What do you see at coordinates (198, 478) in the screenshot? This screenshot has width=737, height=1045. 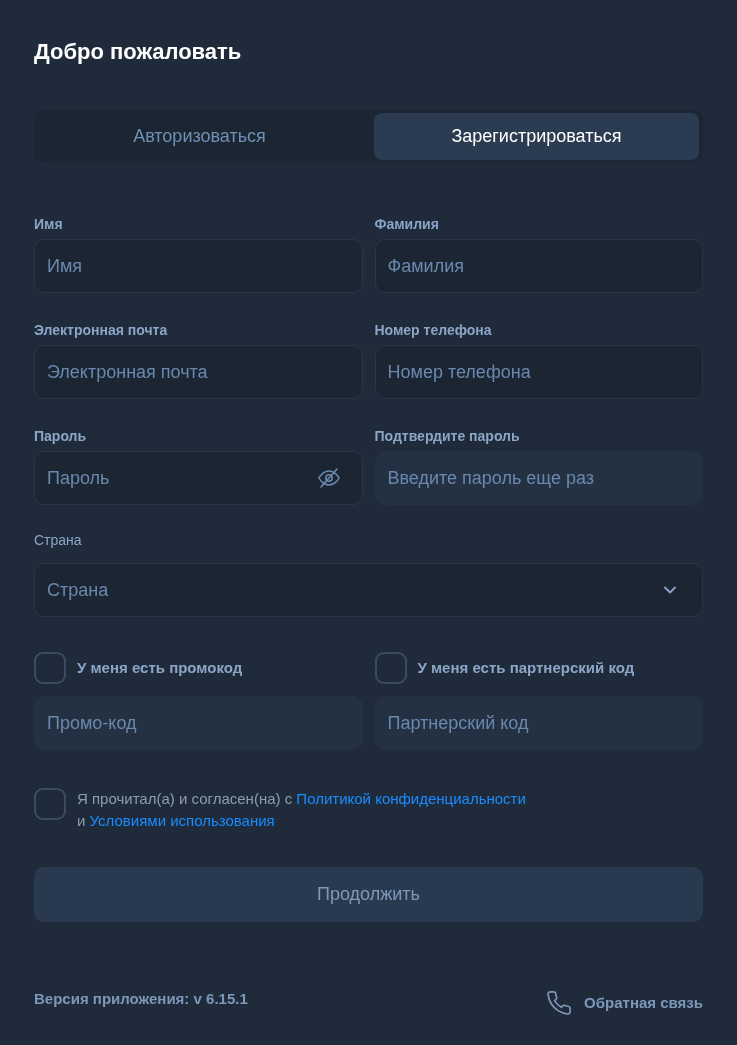 I see `password-field: Пароль` at bounding box center [198, 478].